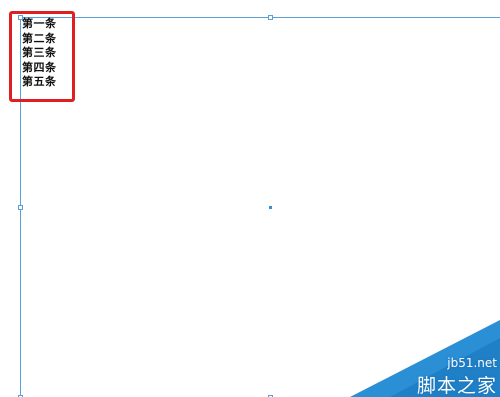 This screenshot has height=397, width=500. What do you see at coordinates (456, 386) in the screenshot?
I see `watermark-name-text: 脚本之家` at bounding box center [456, 386].